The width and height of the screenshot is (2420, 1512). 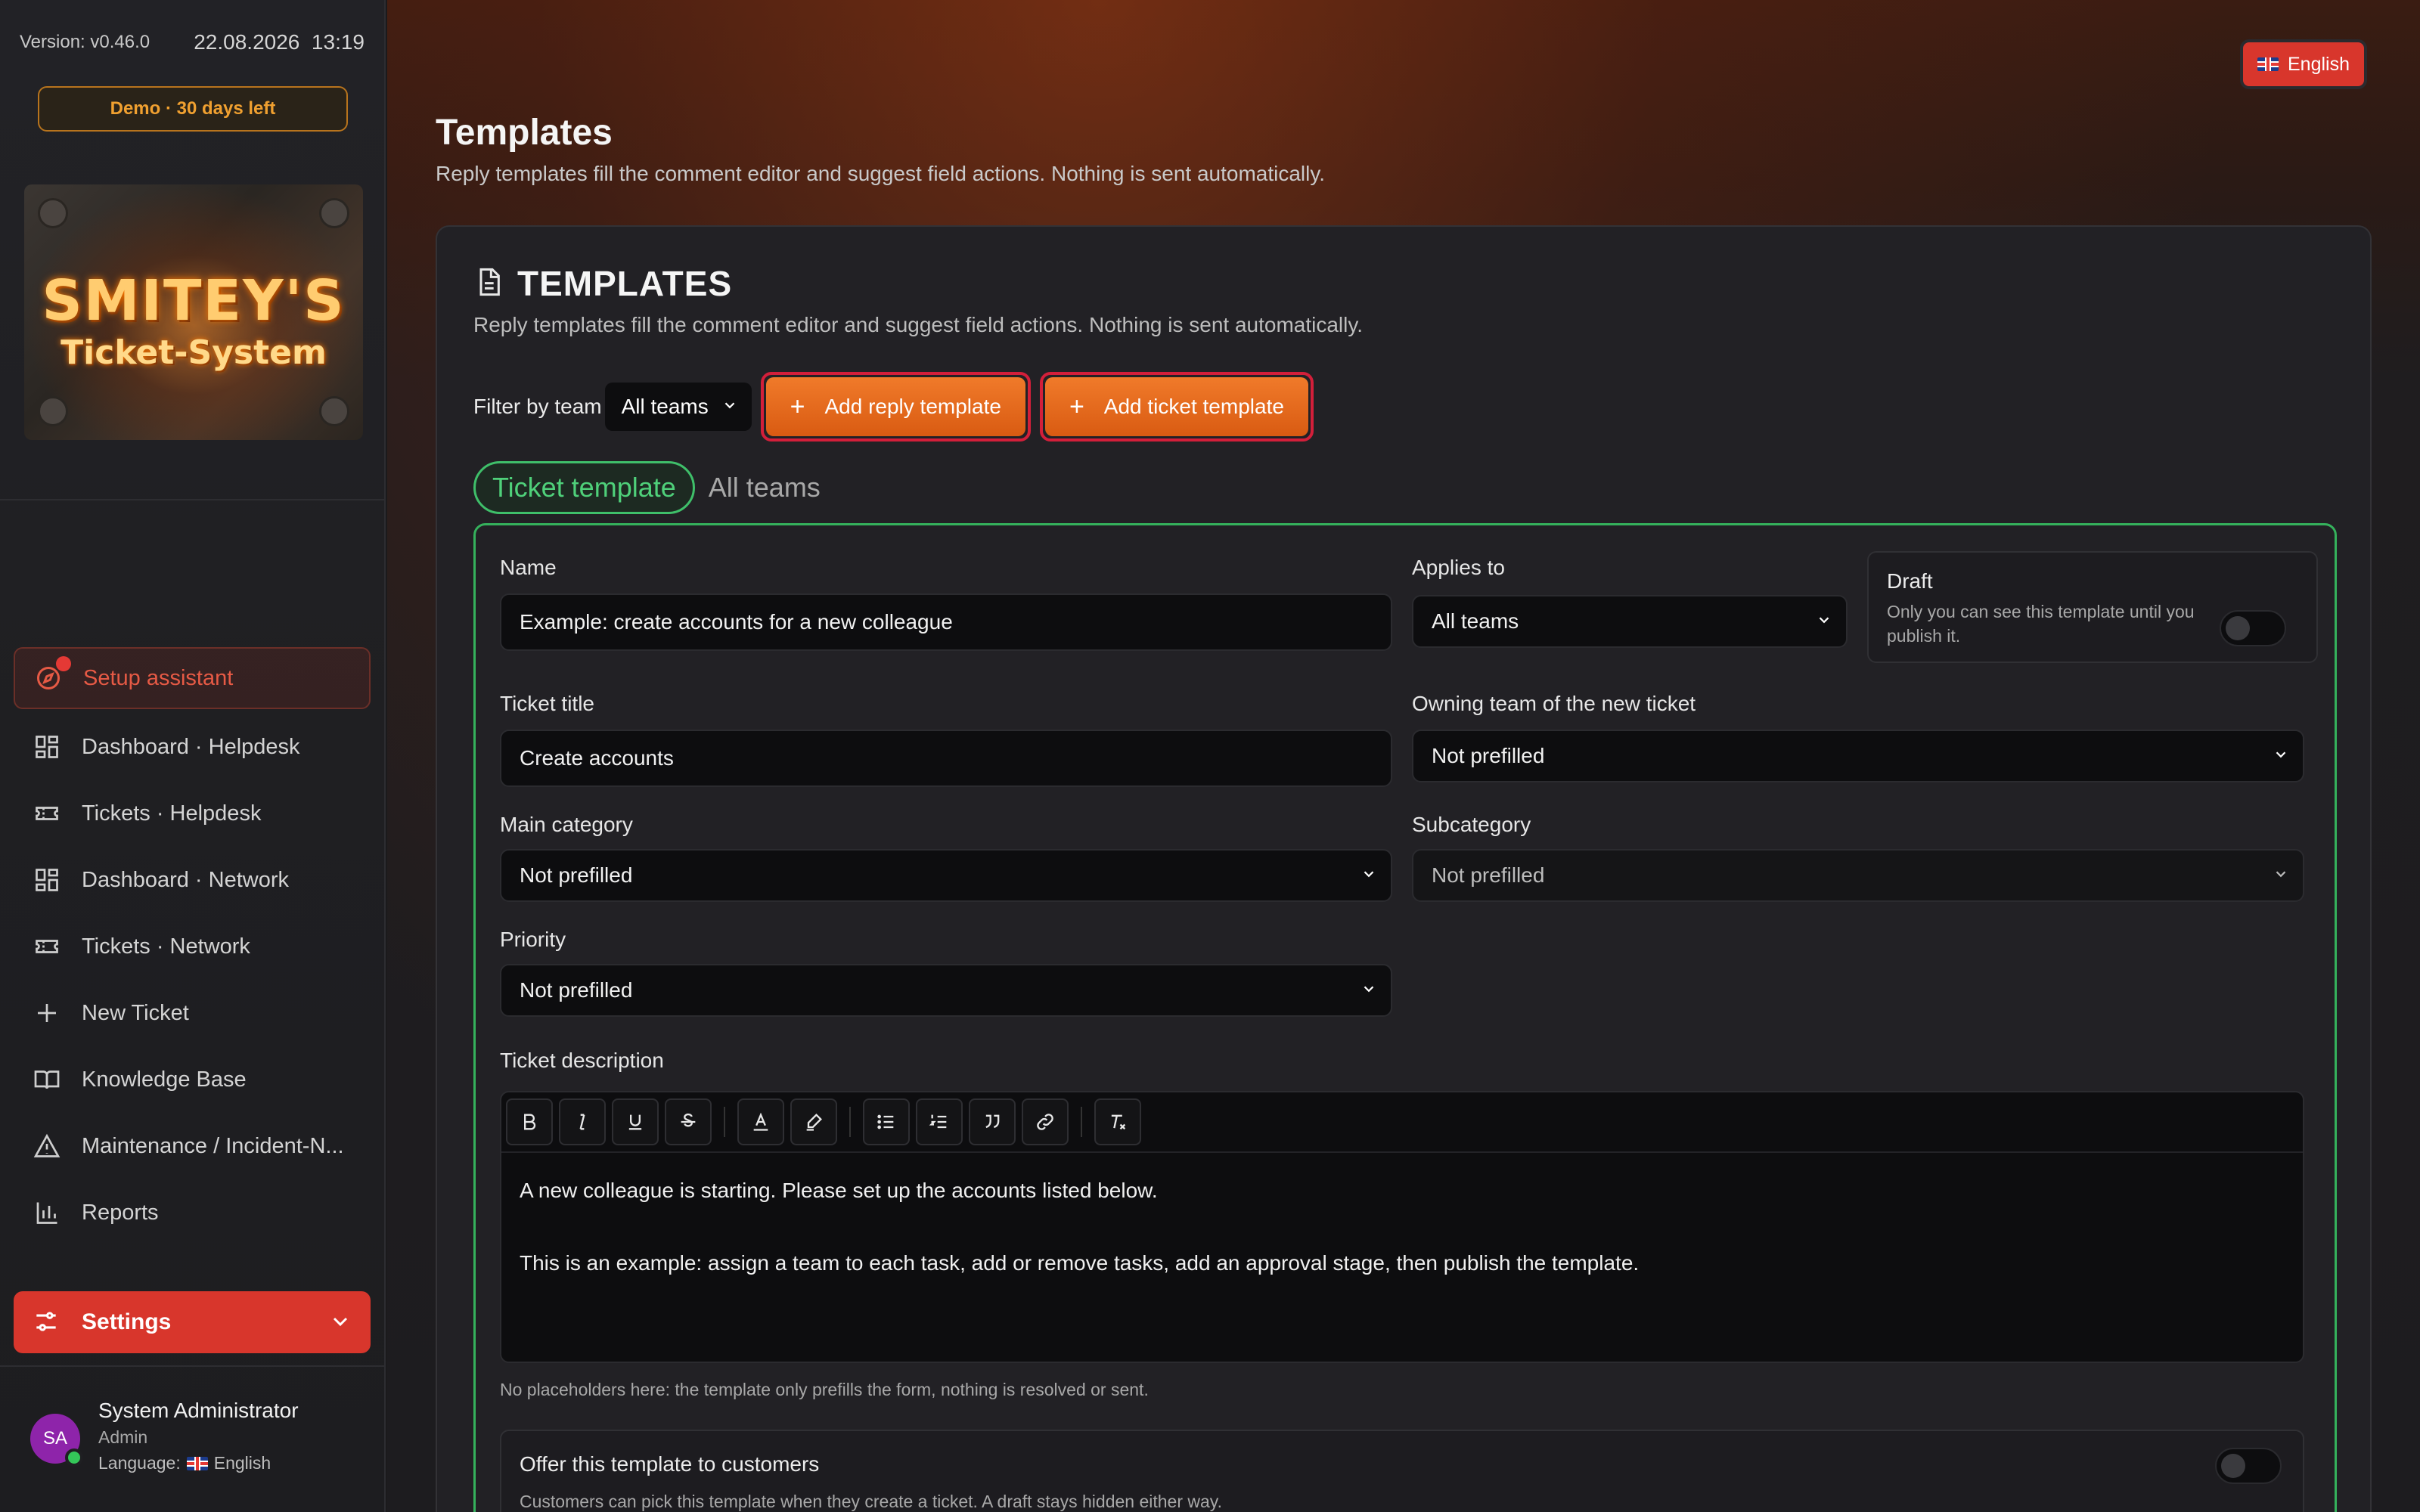 I want to click on current-date: 22.08.2026, so click(x=247, y=42).